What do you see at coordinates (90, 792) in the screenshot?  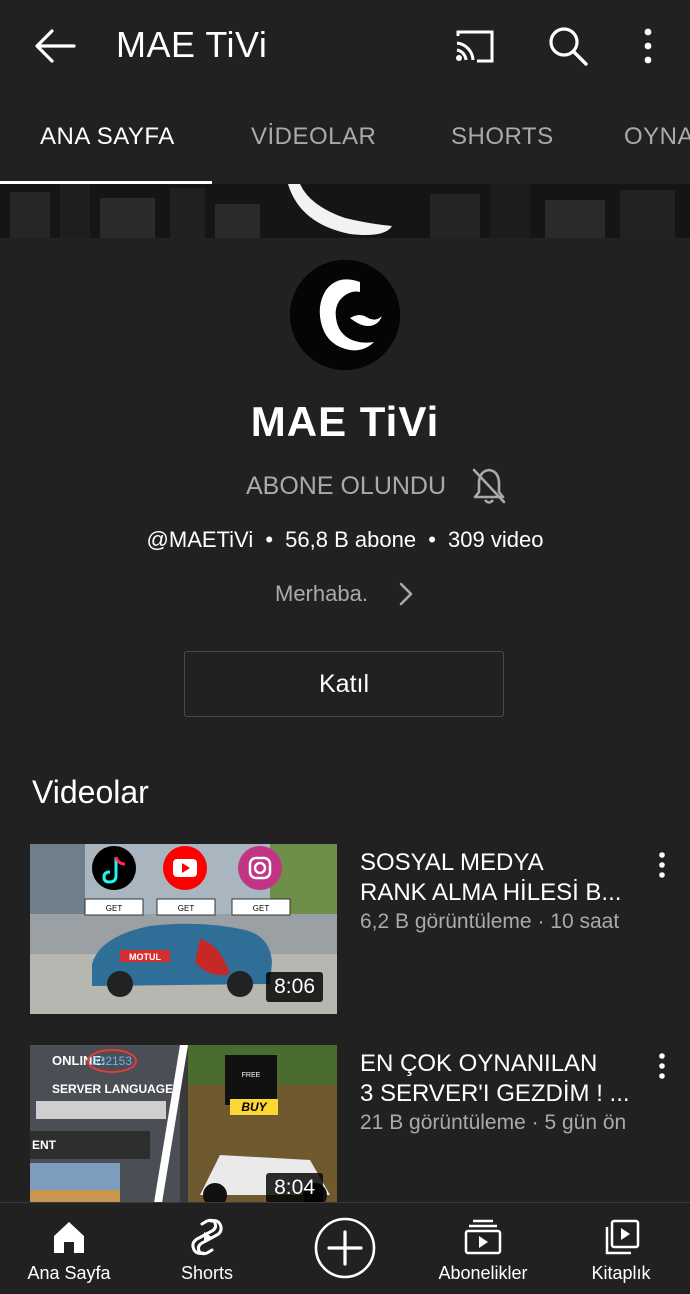 I see `videos-section-title: Videolar` at bounding box center [90, 792].